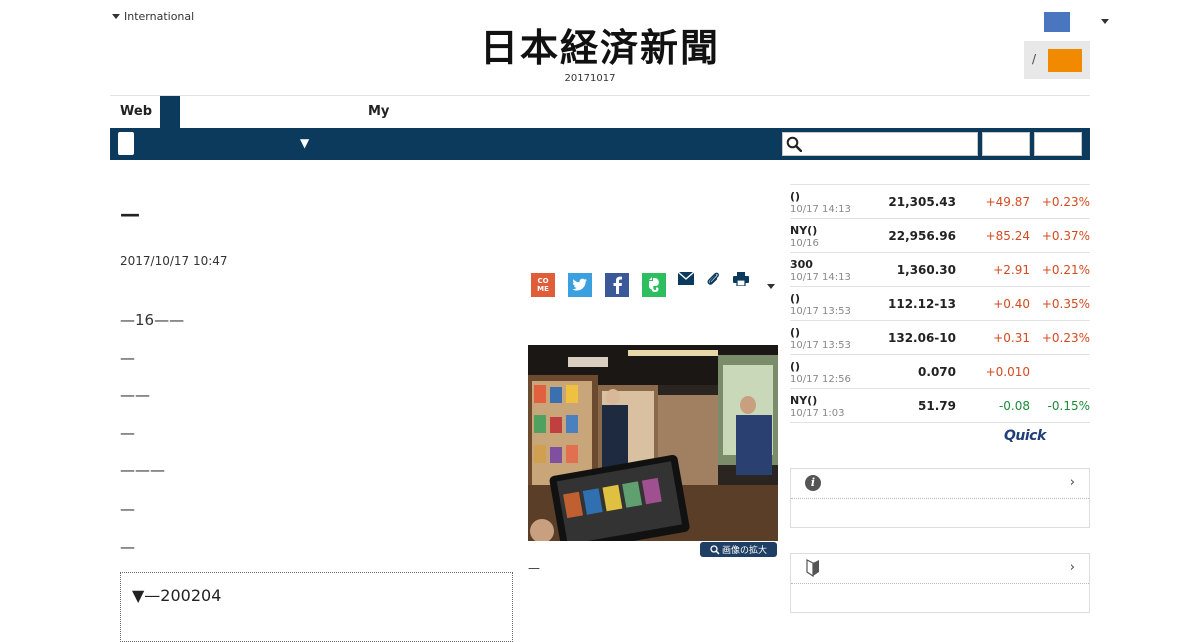  Describe the element at coordinates (174, 261) in the screenshot. I see `article-date: 2017/10/17 10:47` at that location.